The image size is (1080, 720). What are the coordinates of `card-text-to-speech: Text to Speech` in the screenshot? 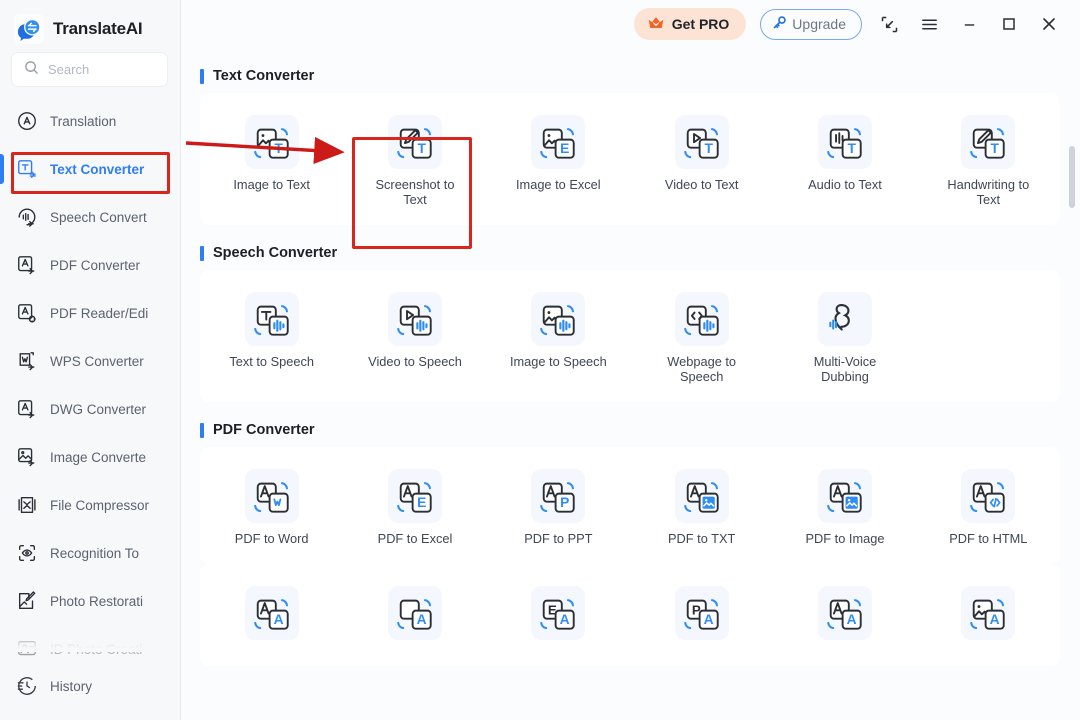 It's located at (271, 337).